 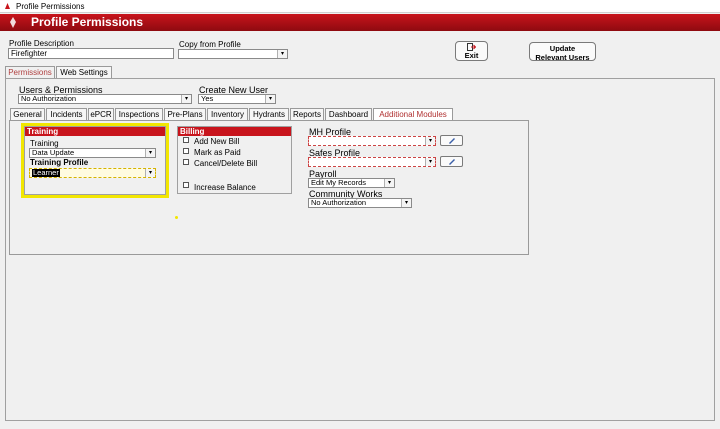 I want to click on cancel-delete-bill-label: Cancel/Delete Bill, so click(x=226, y=163).